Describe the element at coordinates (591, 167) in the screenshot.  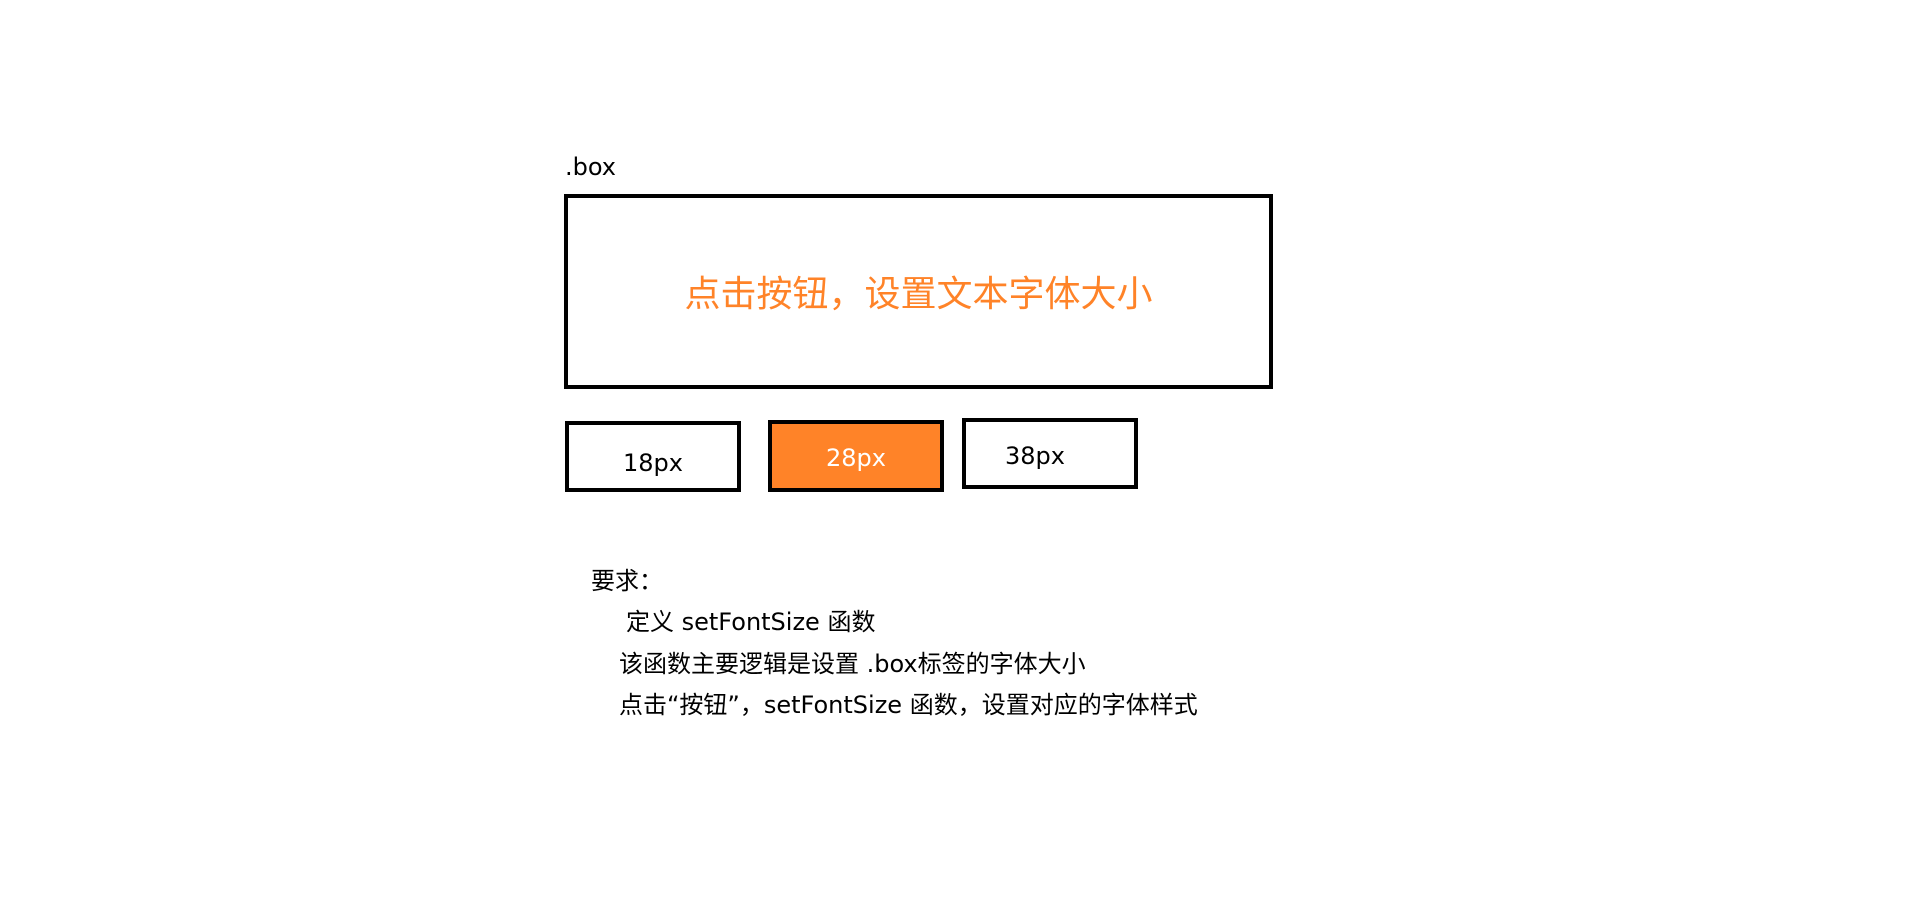
I see `box-label: .box` at that location.